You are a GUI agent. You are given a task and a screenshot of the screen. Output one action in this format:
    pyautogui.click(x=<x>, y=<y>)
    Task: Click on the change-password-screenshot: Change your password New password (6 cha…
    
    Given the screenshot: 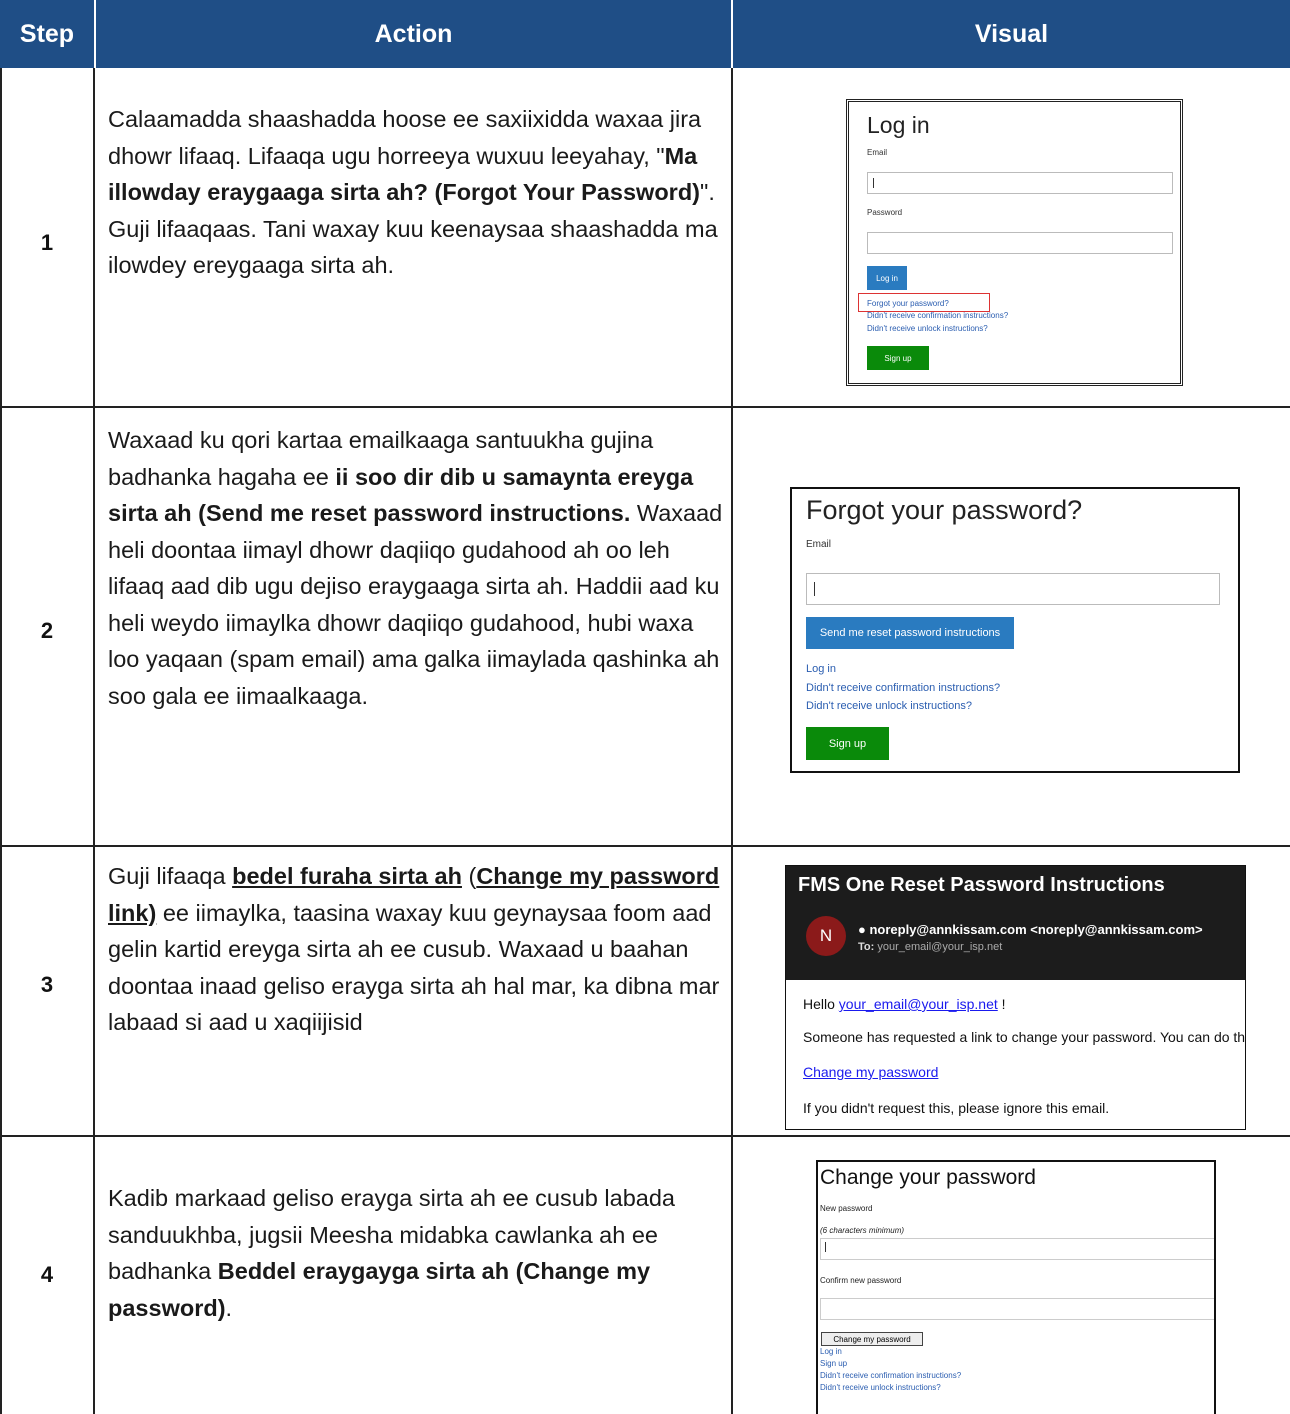 What is the action you would take?
    pyautogui.click(x=1016, y=1287)
    